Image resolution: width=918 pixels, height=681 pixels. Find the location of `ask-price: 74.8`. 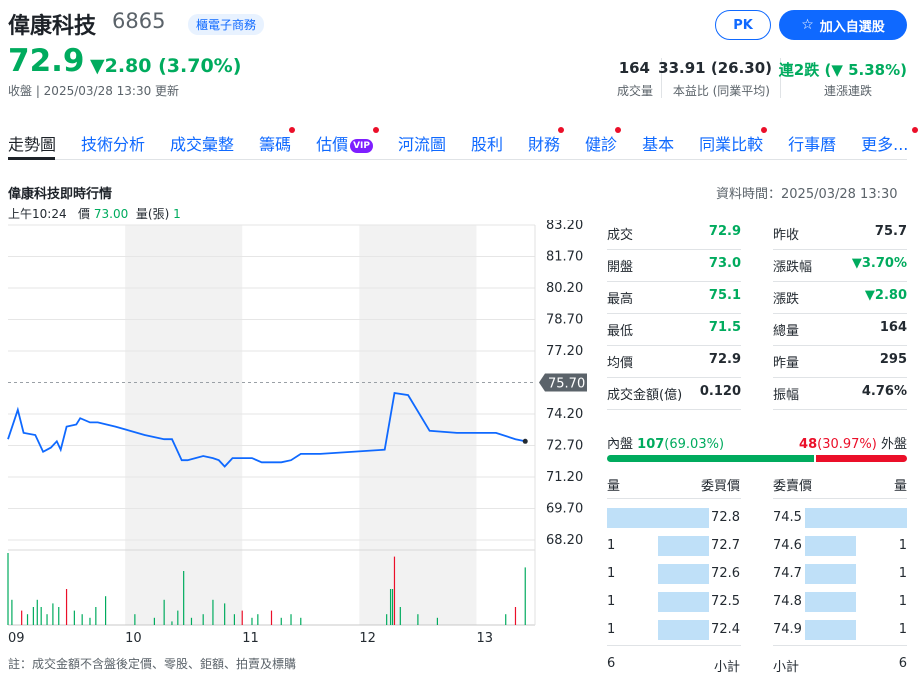

ask-price: 74.8 is located at coordinates (787, 601).